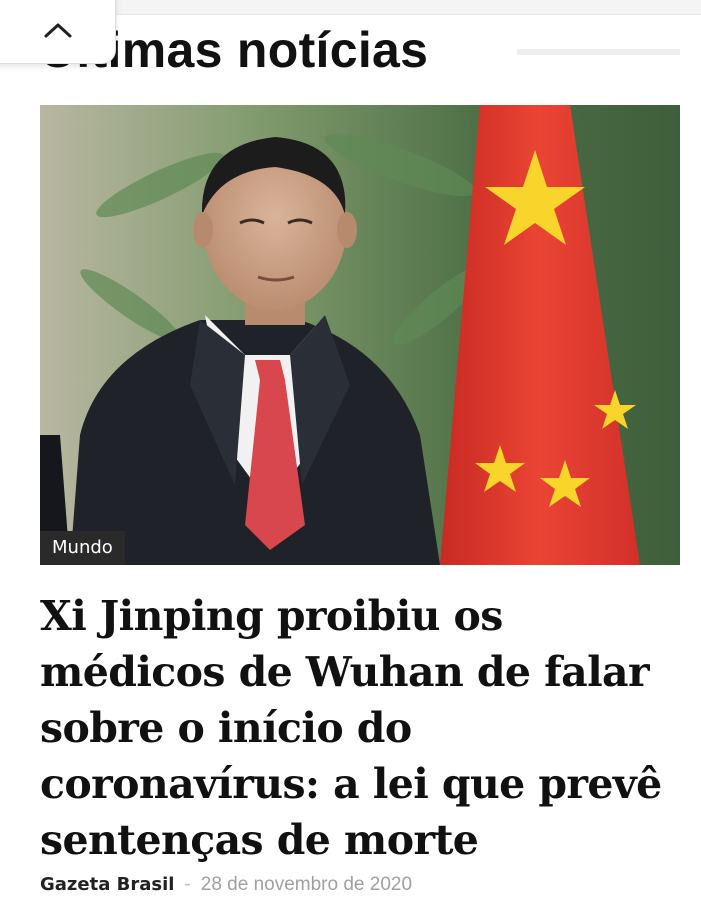  Describe the element at coordinates (82, 548) in the screenshot. I see `category-badge: Mundo` at that location.